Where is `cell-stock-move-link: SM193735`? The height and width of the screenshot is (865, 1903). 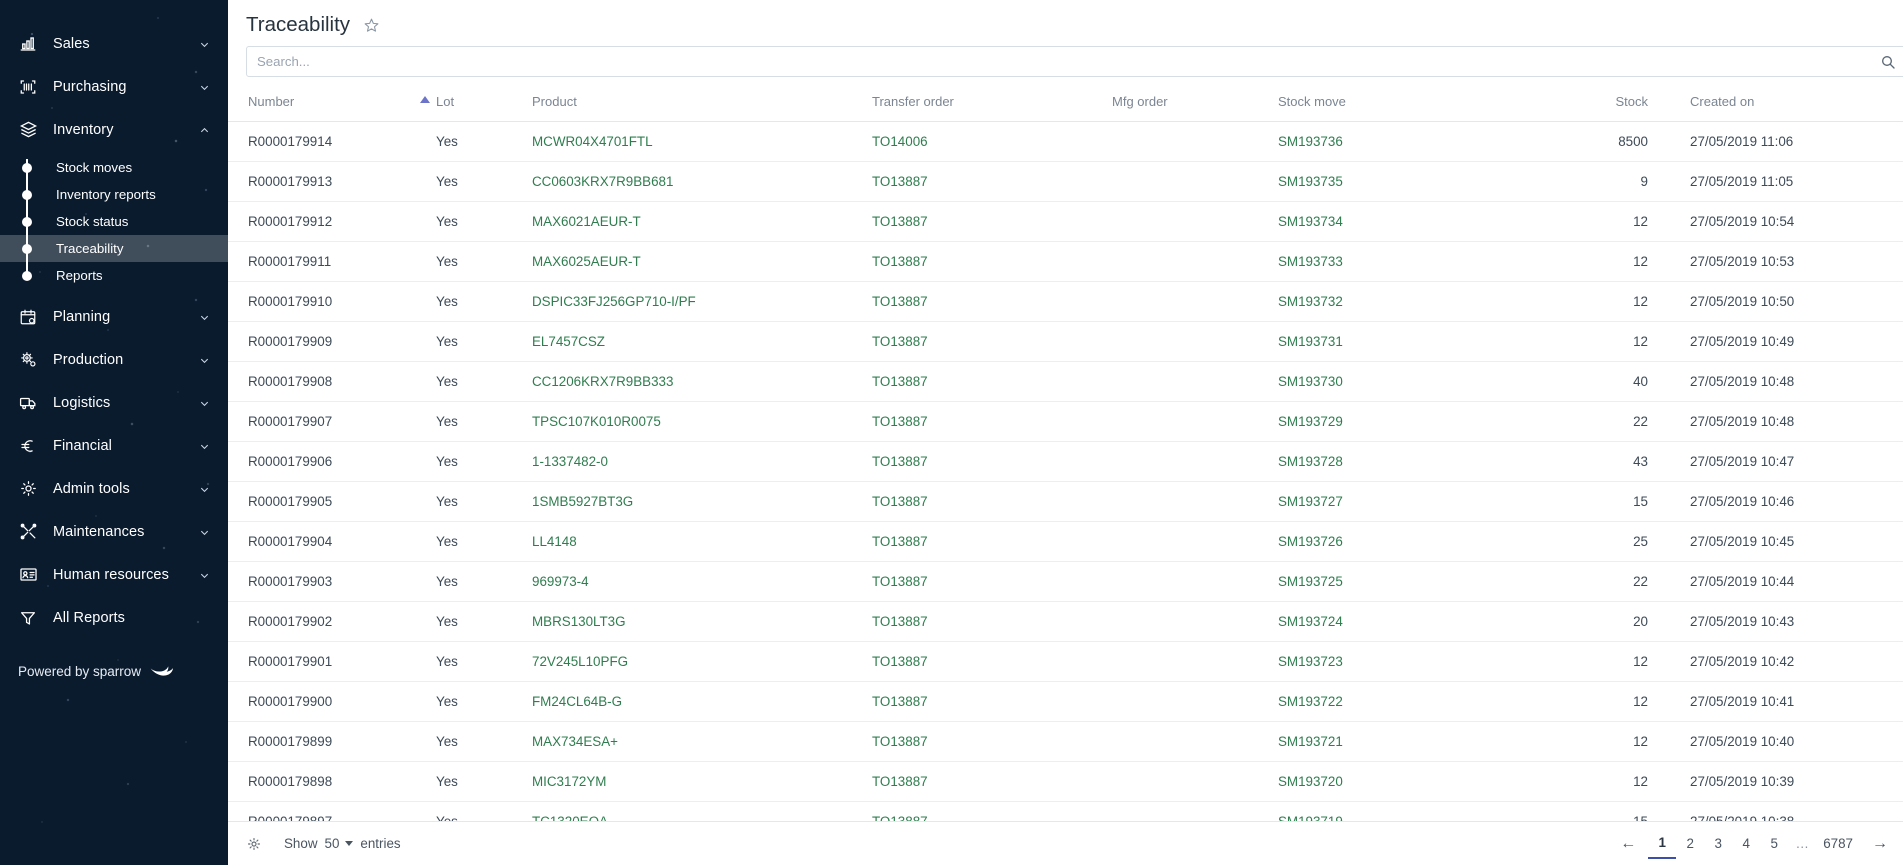 cell-stock-move-link: SM193735 is located at coordinates (1408, 181).